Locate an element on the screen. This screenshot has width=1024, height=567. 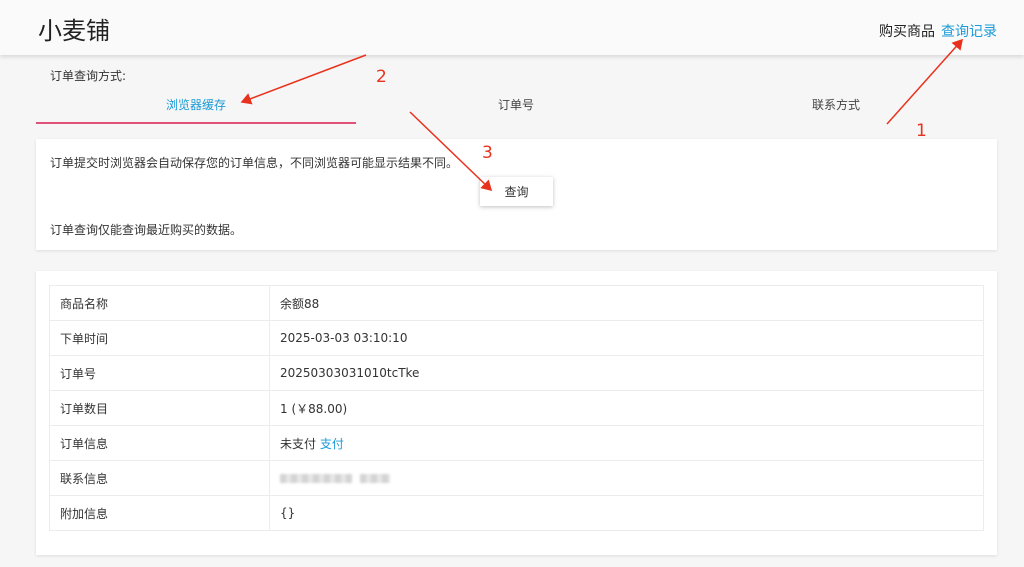
annotation-number-1: 1 is located at coordinates (921, 131).